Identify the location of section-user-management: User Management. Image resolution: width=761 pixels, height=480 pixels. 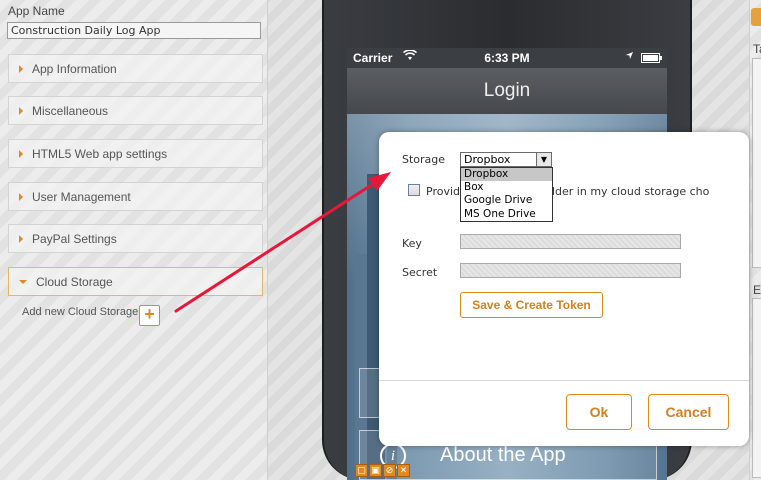
(135, 196).